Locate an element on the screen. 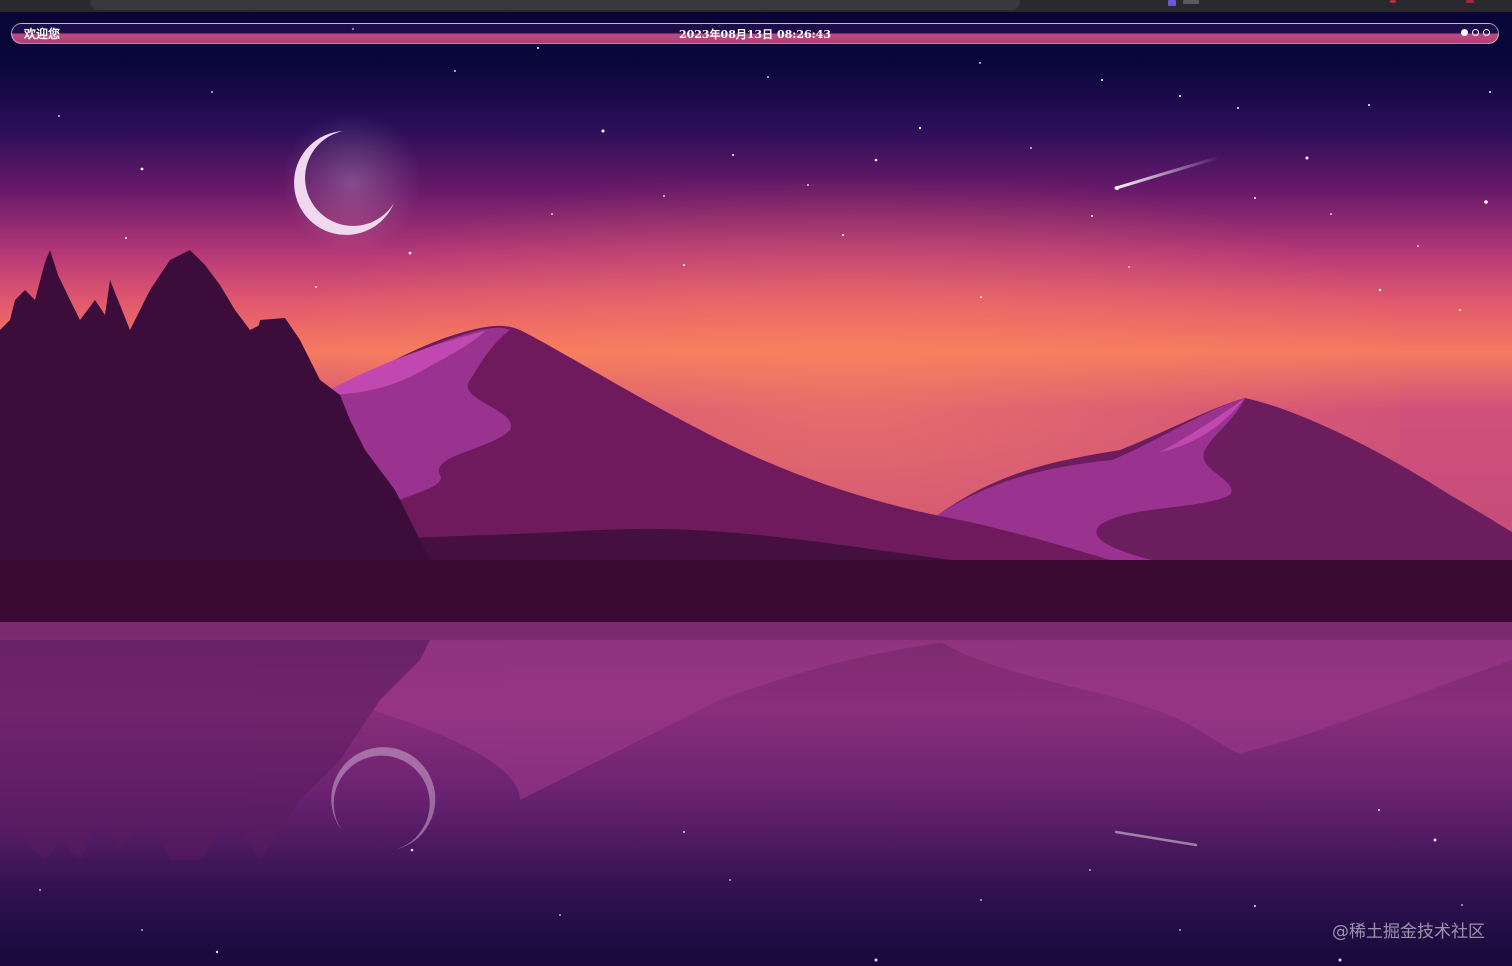  browser-chrome is located at coordinates (756, 6).